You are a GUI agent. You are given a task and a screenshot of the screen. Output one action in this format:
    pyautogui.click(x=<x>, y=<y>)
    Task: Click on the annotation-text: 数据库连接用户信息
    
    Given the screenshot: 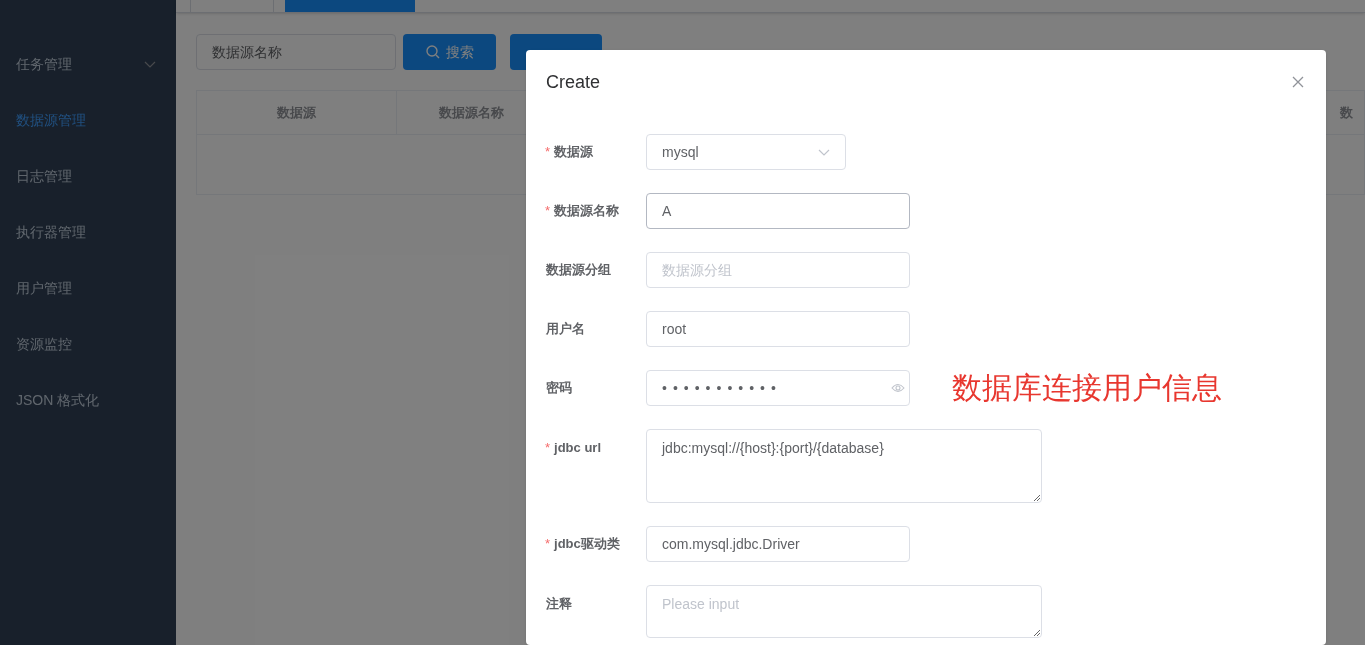 What is the action you would take?
    pyautogui.click(x=1087, y=388)
    